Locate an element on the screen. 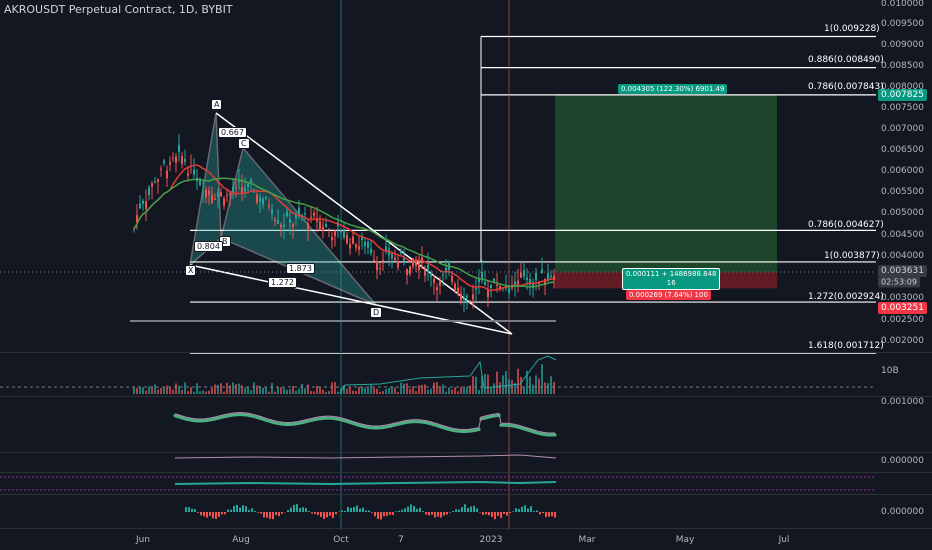 The height and width of the screenshot is (550, 932). time-tick: May is located at coordinates (685, 540).